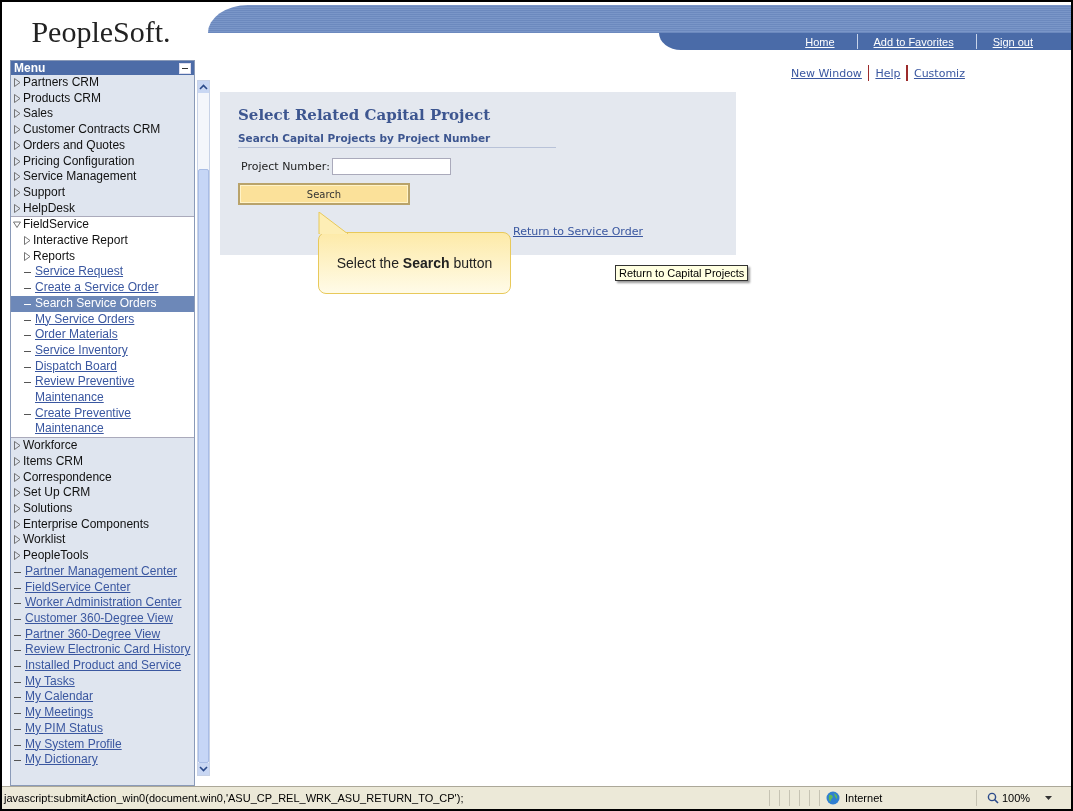 The height and width of the screenshot is (811, 1073). Describe the element at coordinates (61, 83) in the screenshot. I see `menu-folder: Partners CRM` at that location.